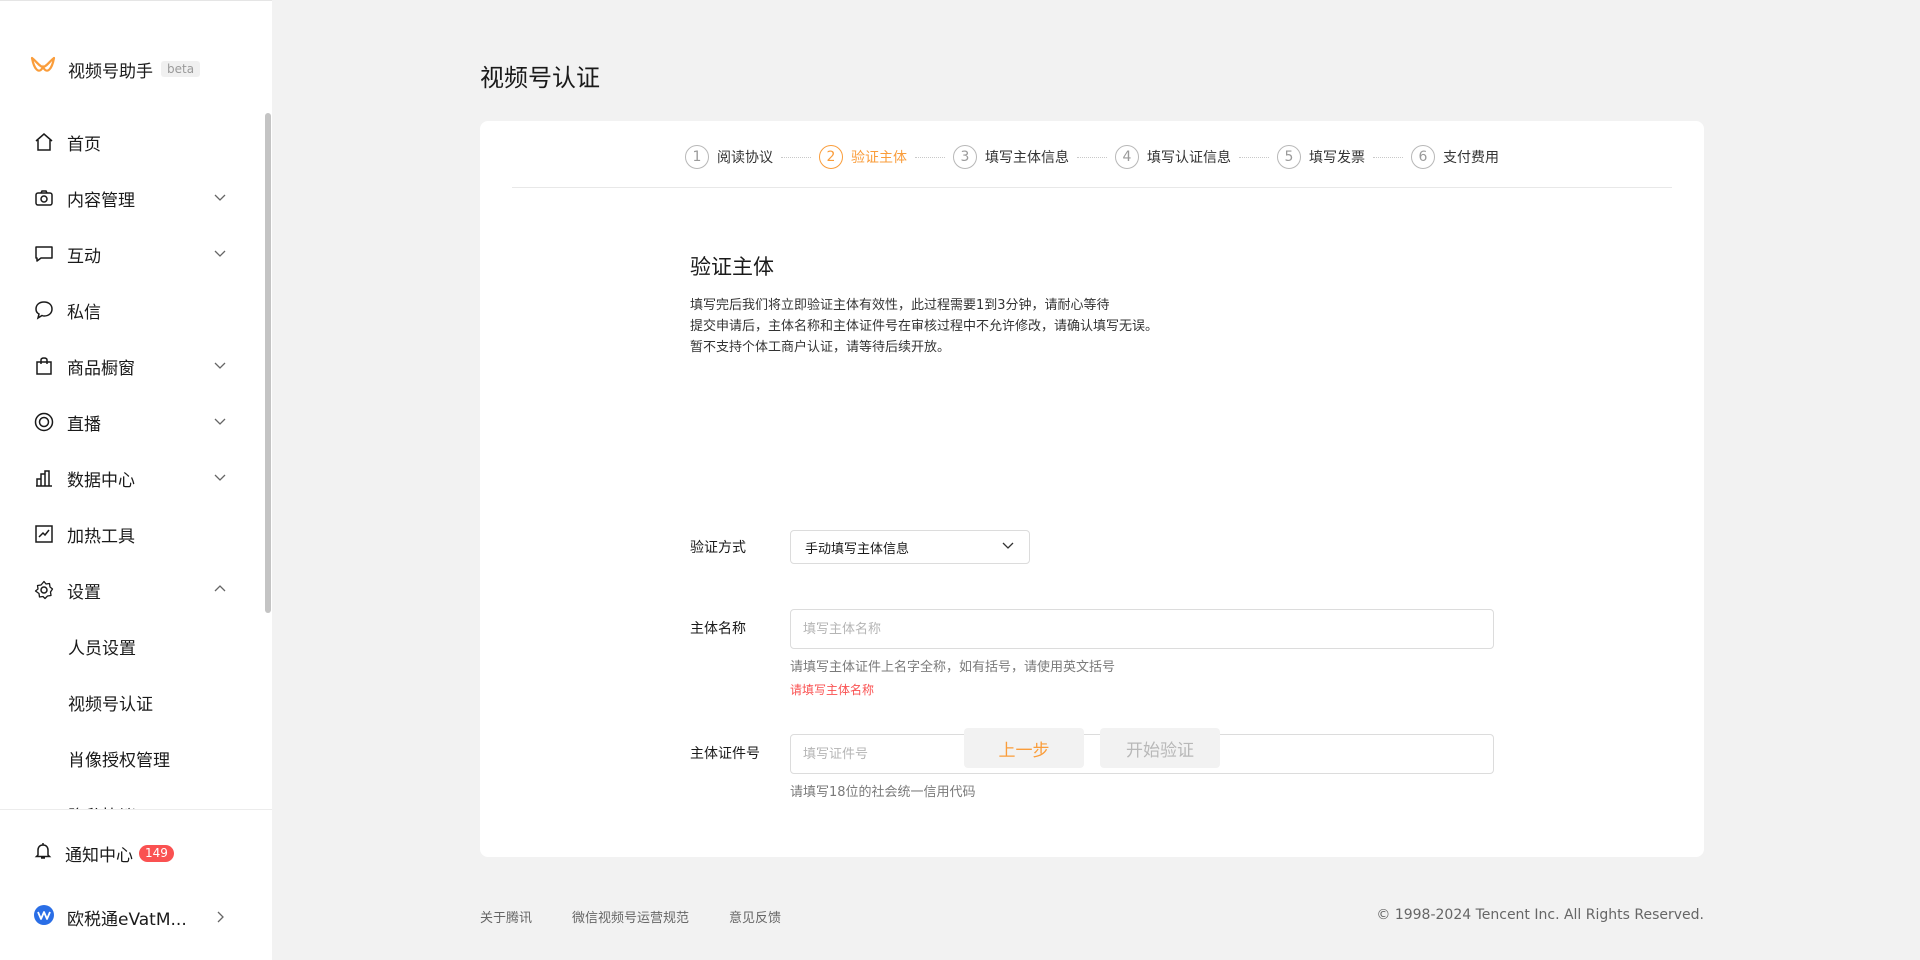 The height and width of the screenshot is (960, 1920). I want to click on sidebar-subitem-verification: 视频号认证, so click(132, 702).